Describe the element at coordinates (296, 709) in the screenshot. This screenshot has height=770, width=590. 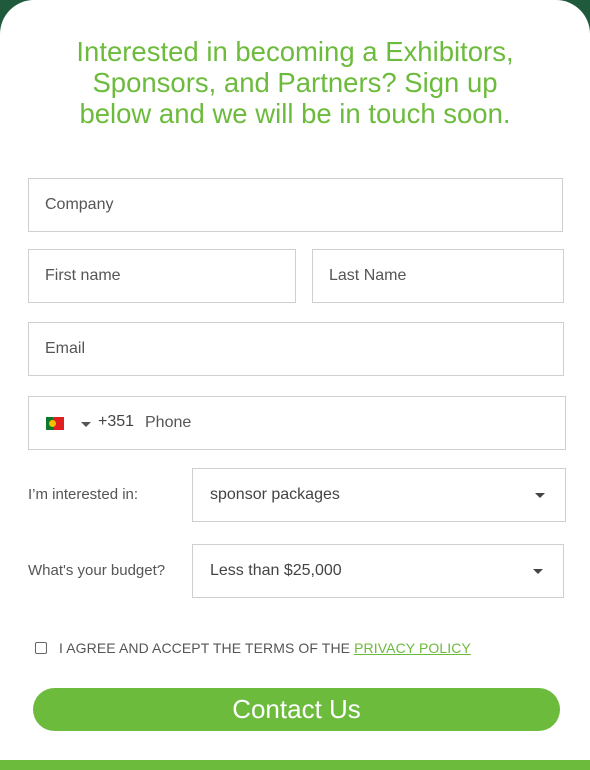
I see `contact-us-button: Contact Us` at that location.